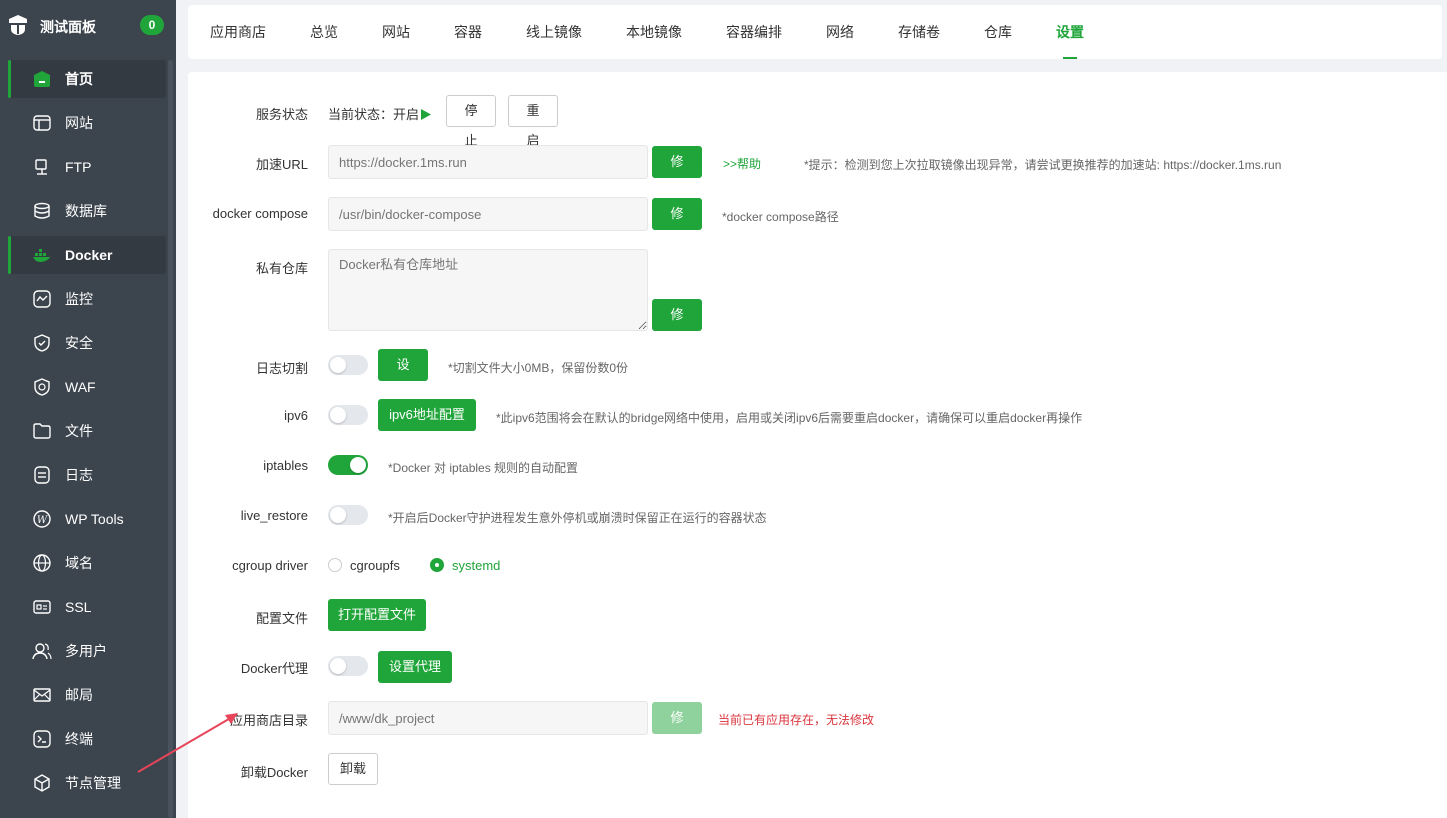  I want to click on tab-1: 总览, so click(324, 32).